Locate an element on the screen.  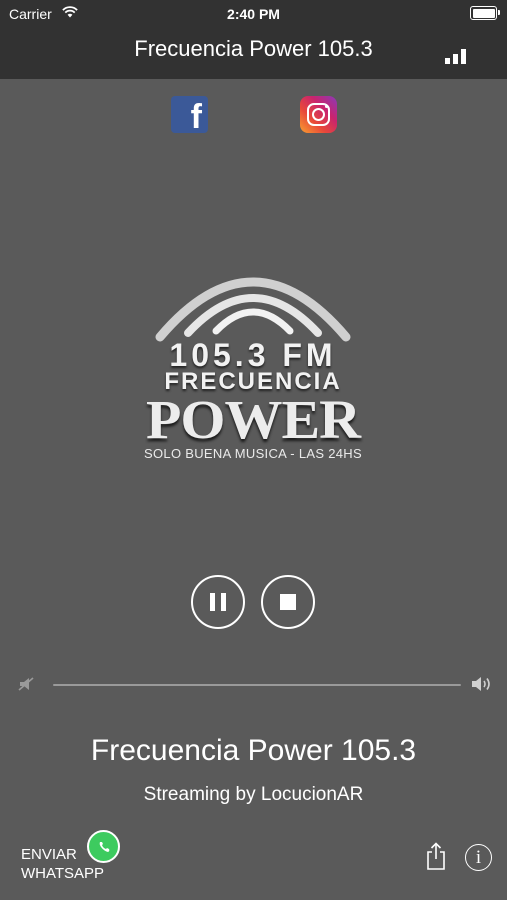
logo-brand: POWER is located at coordinates (253, 419).